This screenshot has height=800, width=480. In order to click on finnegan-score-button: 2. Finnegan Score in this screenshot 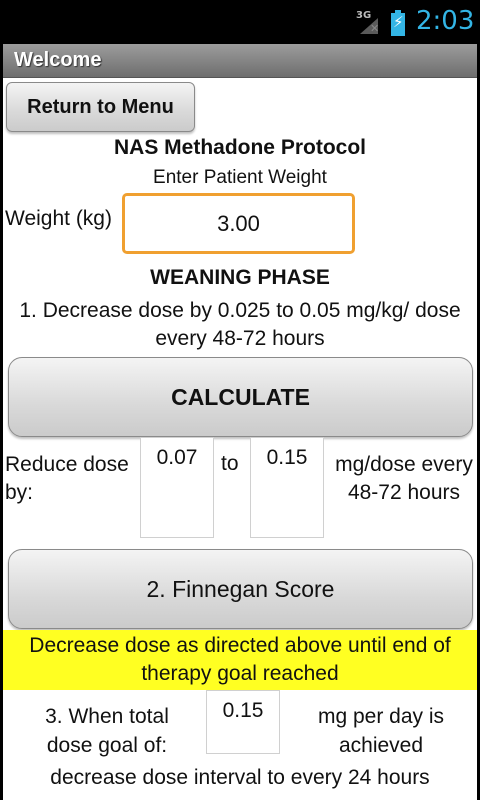, I will do `click(240, 589)`.